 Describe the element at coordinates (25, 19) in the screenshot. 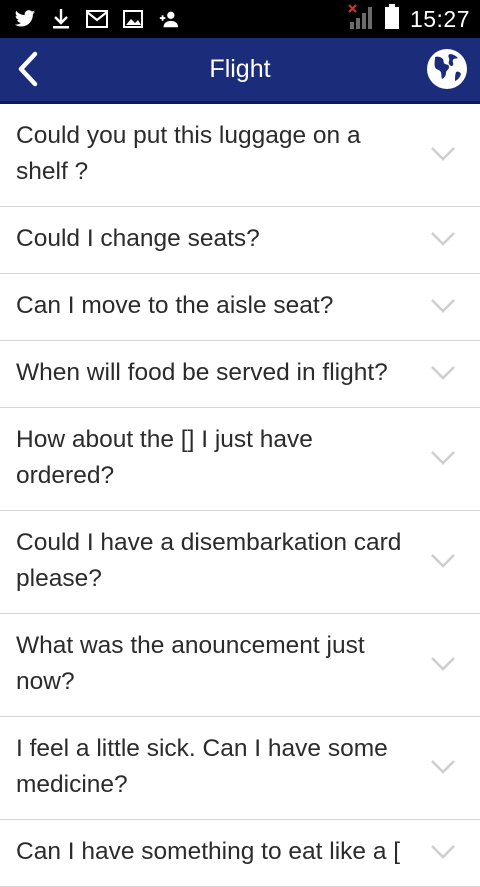

I see `twitter-icon` at that location.